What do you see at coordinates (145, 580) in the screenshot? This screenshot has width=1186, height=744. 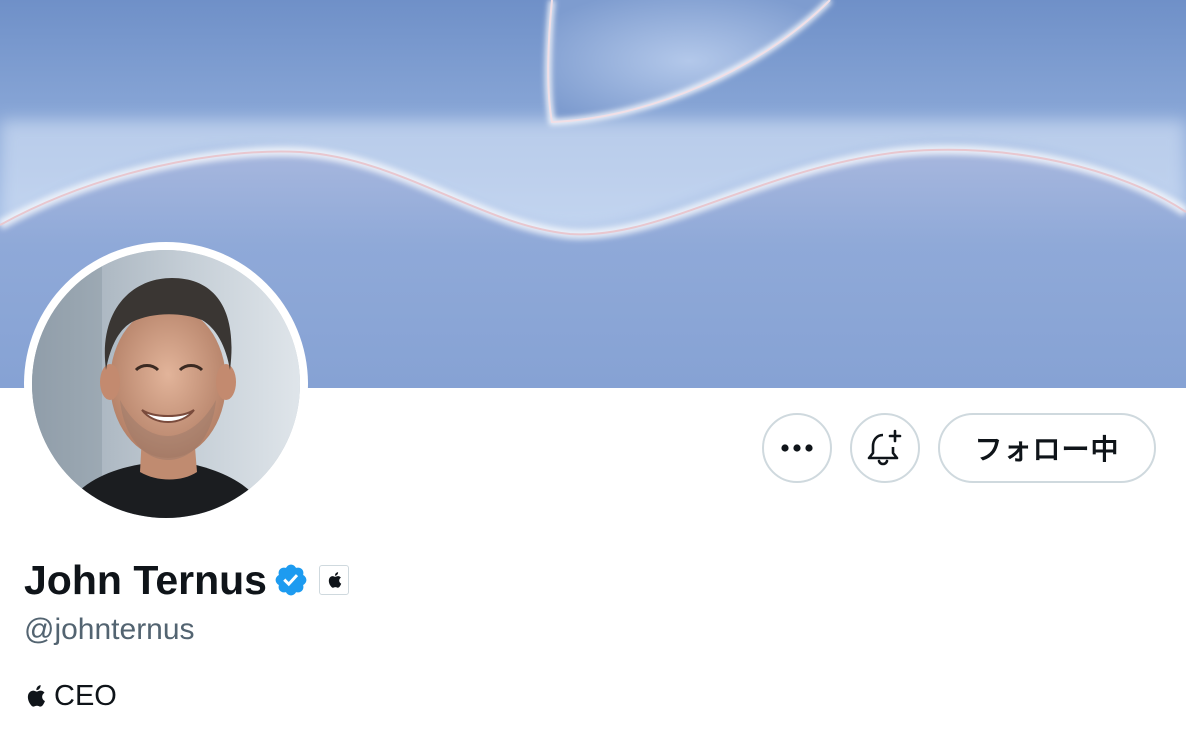 I see `display-name: John Ternus` at bounding box center [145, 580].